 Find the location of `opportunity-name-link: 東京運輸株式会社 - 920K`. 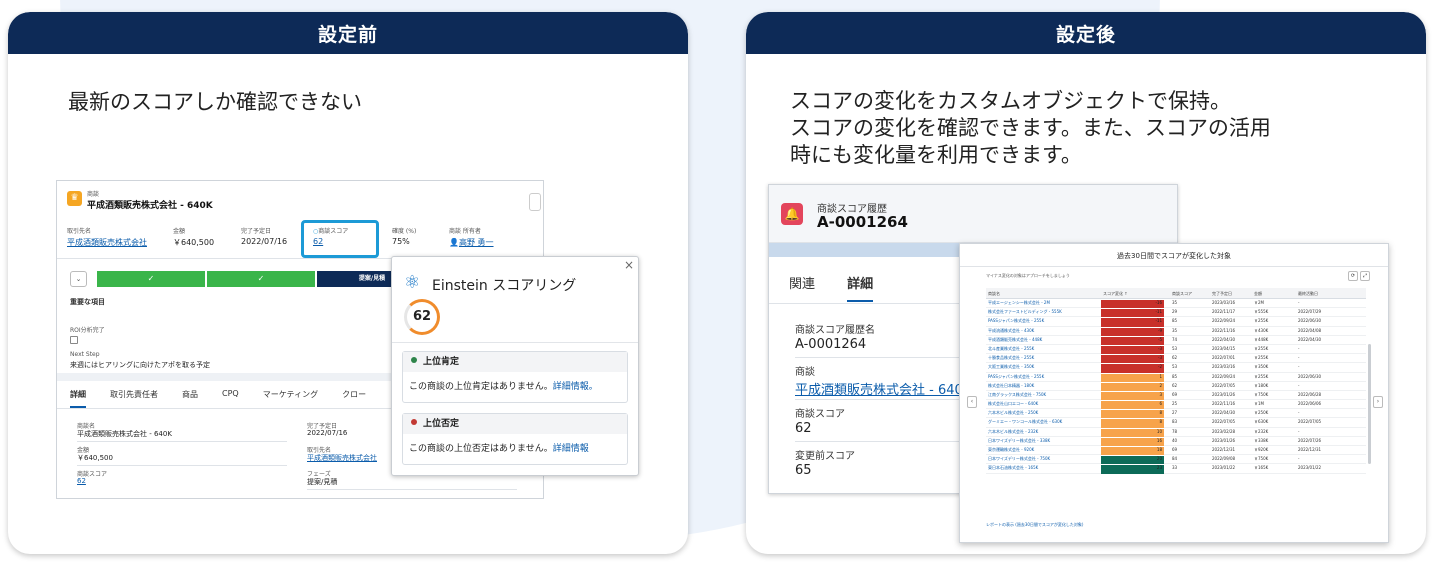

opportunity-name-link: 東京運輸株式会社 - 920K is located at coordinates (1011, 450).